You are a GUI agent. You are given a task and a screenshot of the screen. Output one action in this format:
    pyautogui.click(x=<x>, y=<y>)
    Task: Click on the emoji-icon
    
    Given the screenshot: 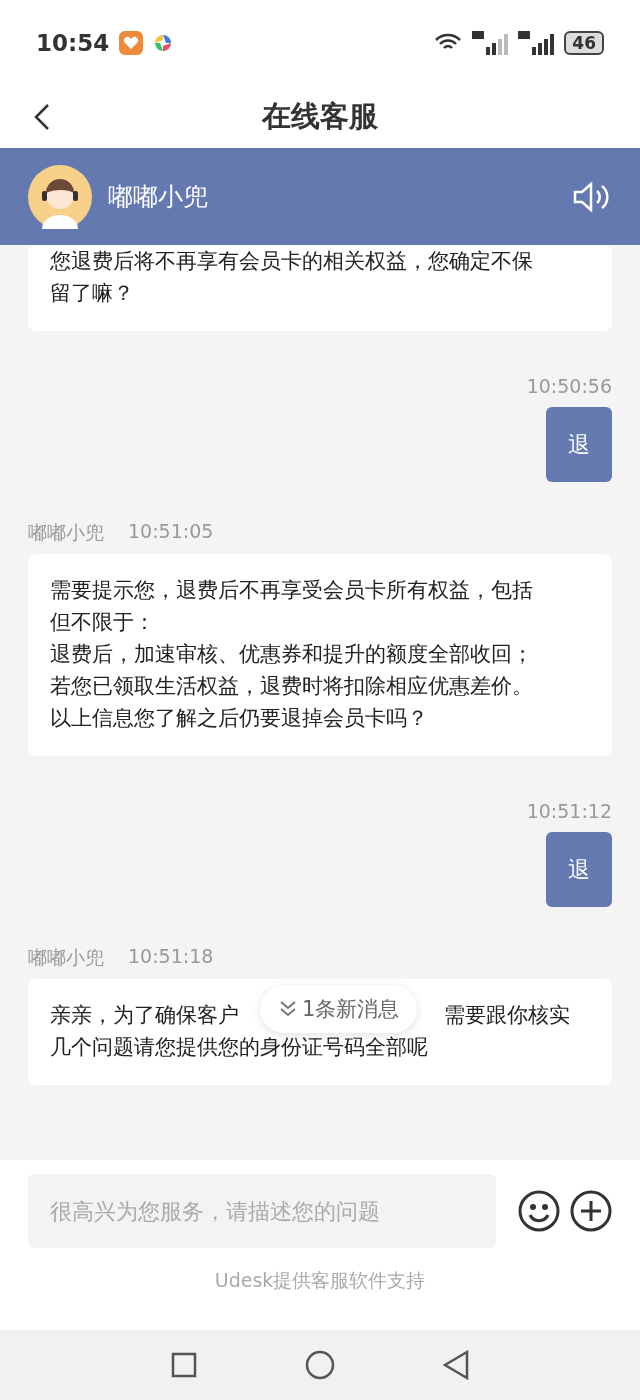 What is the action you would take?
    pyautogui.click(x=539, y=1211)
    